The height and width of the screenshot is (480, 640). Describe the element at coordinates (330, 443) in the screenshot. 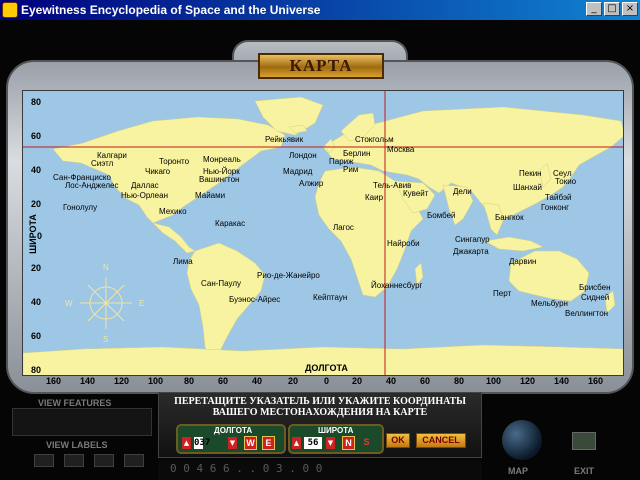

I see `latitude-decrement: ▼` at that location.